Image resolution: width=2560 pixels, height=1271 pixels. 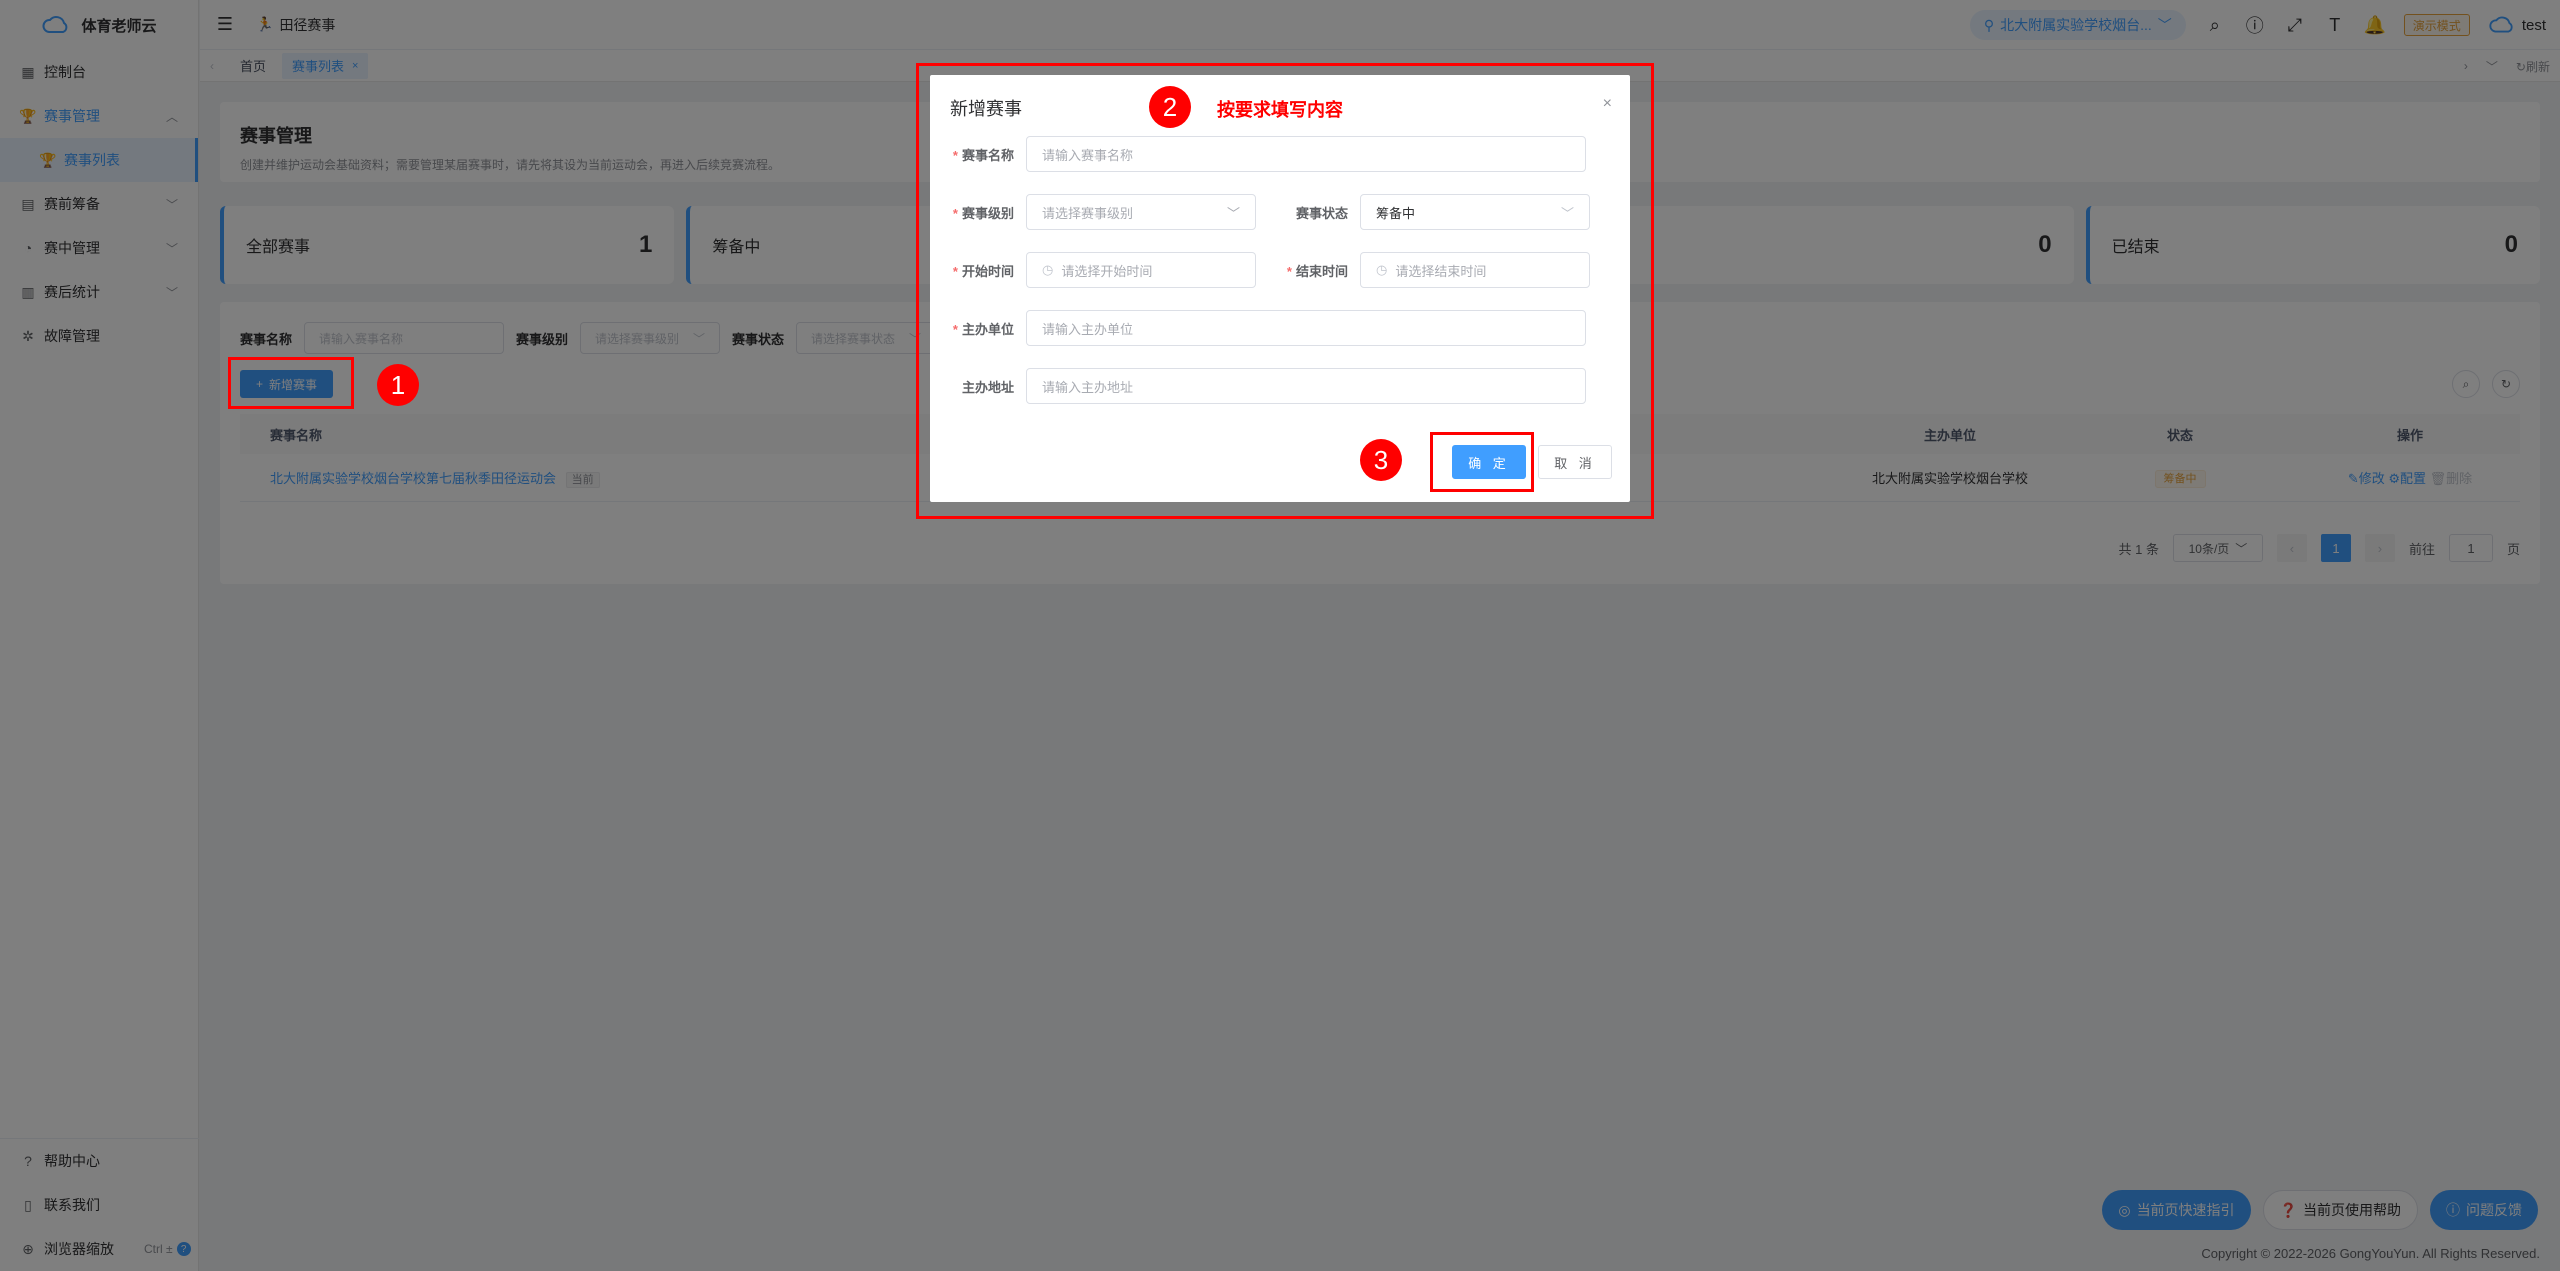 What do you see at coordinates (1381, 460) in the screenshot?
I see `annotation-badge-3: 3` at bounding box center [1381, 460].